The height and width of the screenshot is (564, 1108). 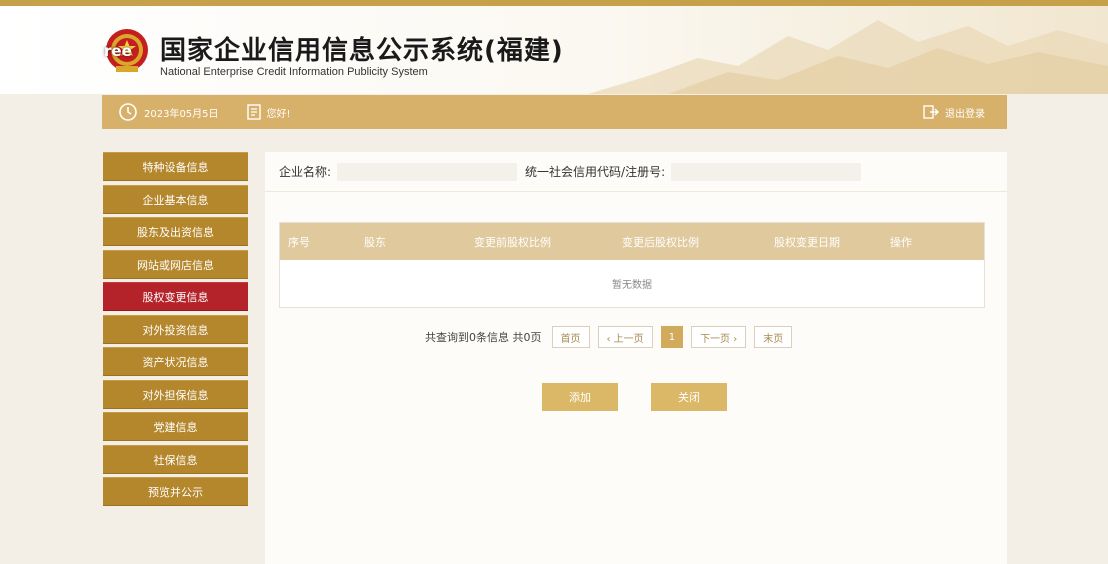 What do you see at coordinates (807, 242) in the screenshot?
I see `column-header: 股权变更日期` at bounding box center [807, 242].